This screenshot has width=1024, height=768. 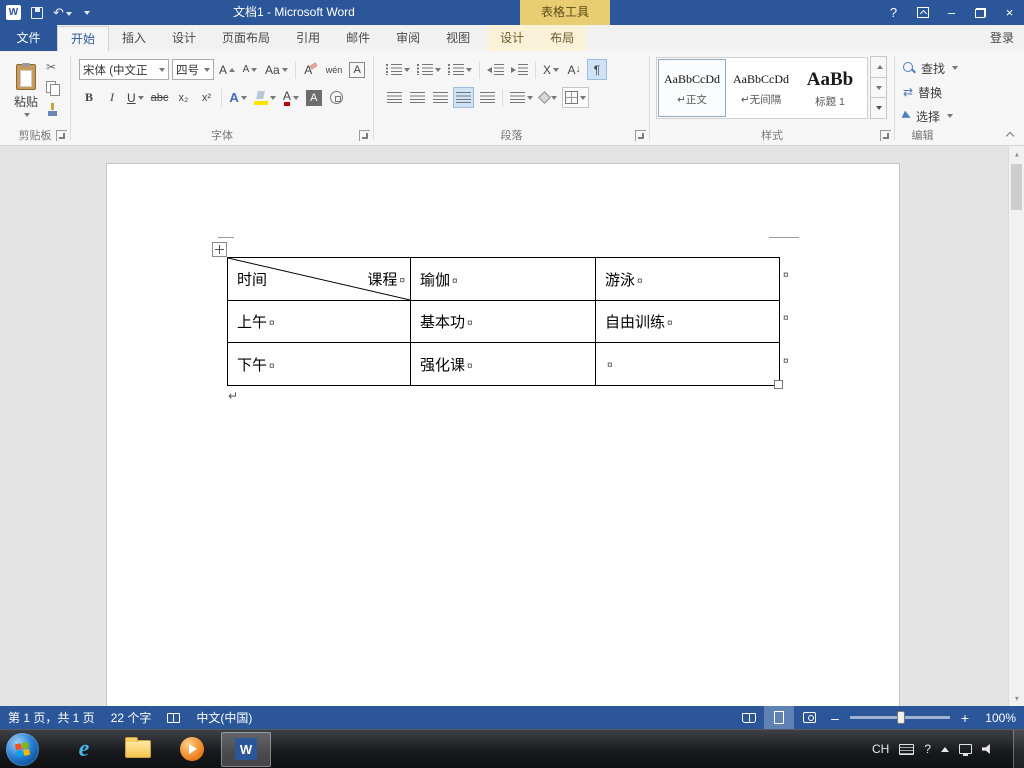 What do you see at coordinates (86, 12) in the screenshot?
I see `customize-qat-icon` at bounding box center [86, 12].